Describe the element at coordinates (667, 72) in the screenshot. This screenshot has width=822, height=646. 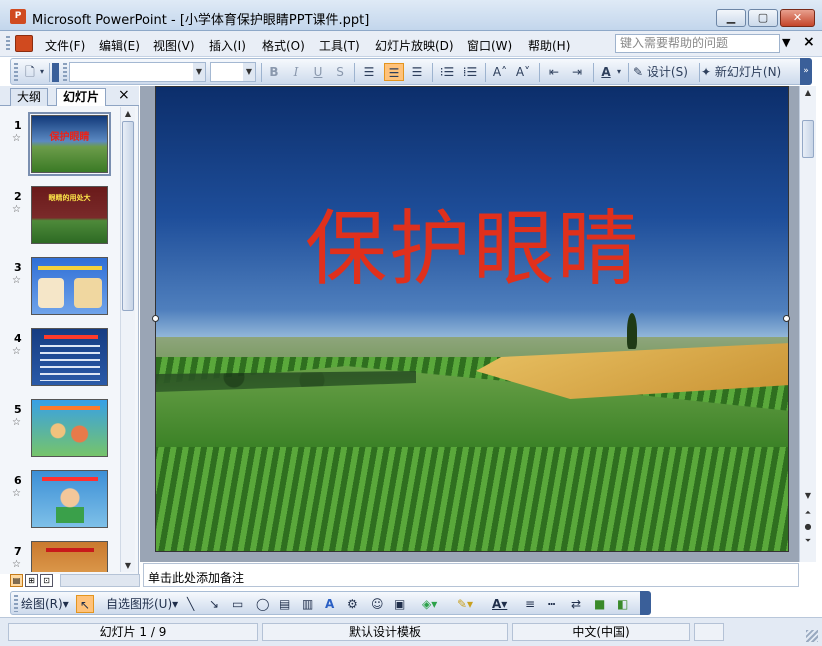
I see `design-button: ✎ 设计(S)` at that location.